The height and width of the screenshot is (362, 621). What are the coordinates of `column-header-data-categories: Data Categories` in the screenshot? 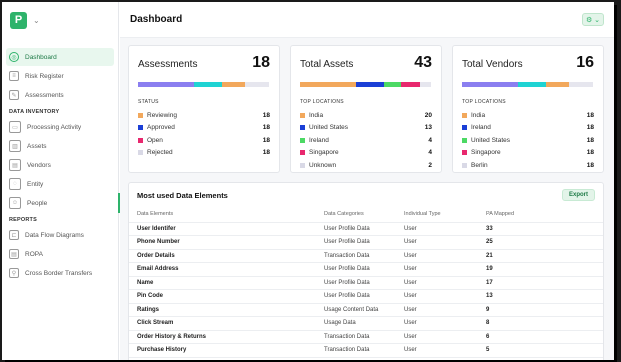 It's located at (364, 215).